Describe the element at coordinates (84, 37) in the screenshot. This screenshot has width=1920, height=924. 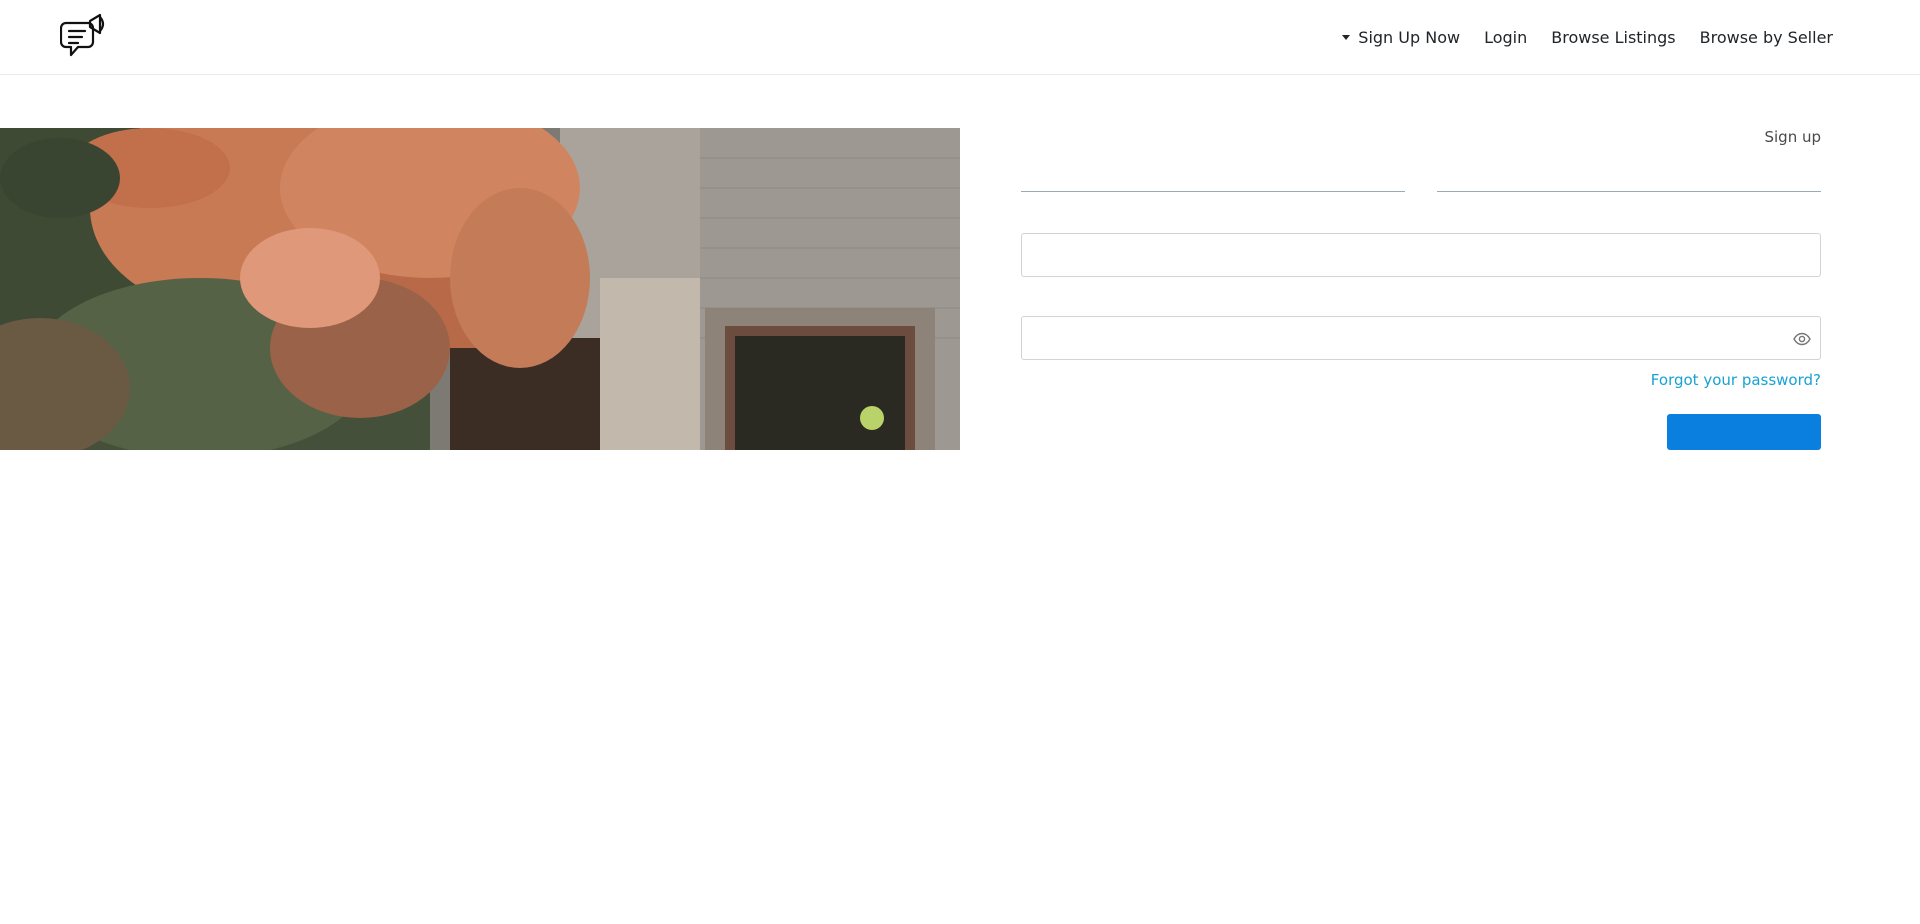
I see `logo-icon` at that location.